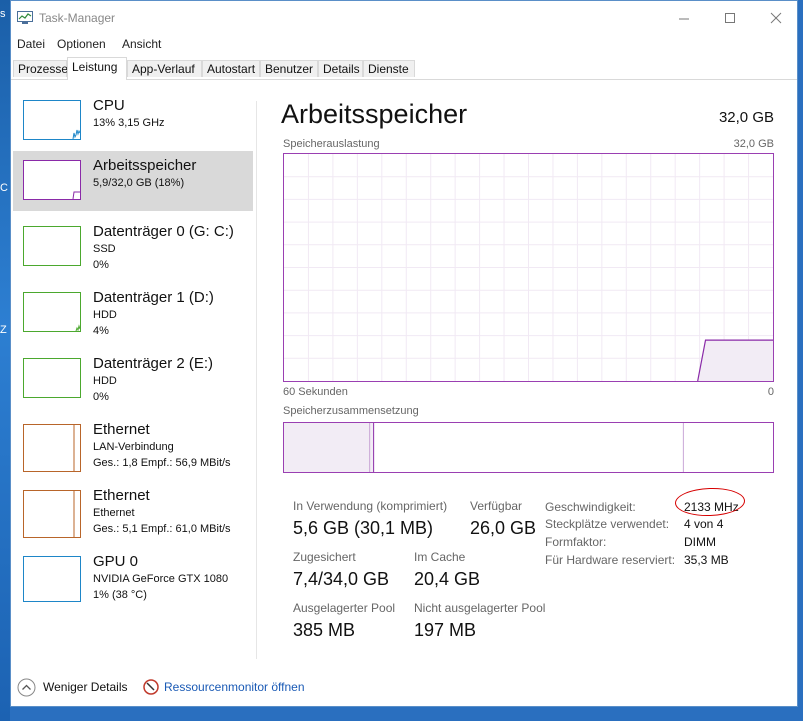  I want to click on slots-value: 4 von 4, so click(704, 524).